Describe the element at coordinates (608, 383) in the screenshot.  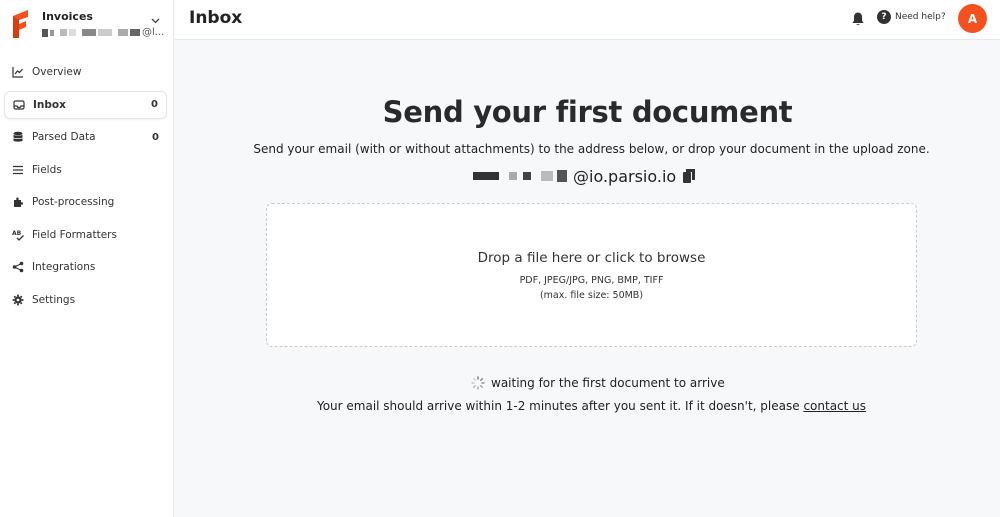
I see `waiting-text: waiting for the first document to arrive` at that location.